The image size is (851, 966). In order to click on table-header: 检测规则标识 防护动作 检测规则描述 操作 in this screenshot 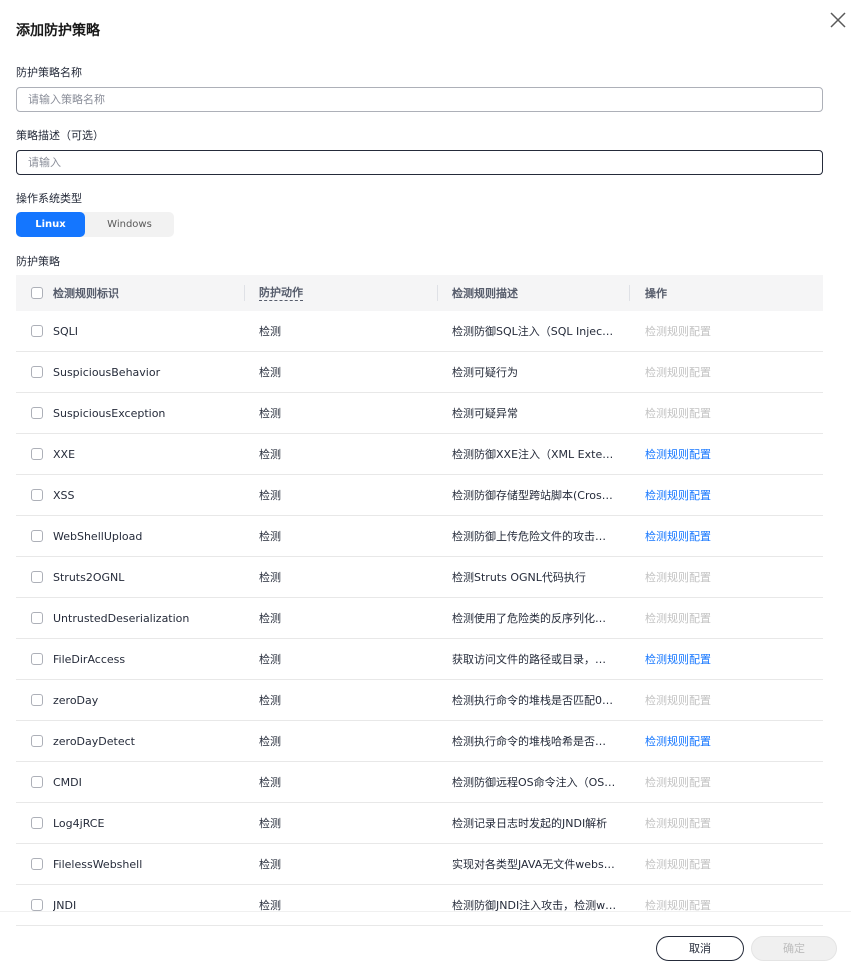, I will do `click(419, 293)`.